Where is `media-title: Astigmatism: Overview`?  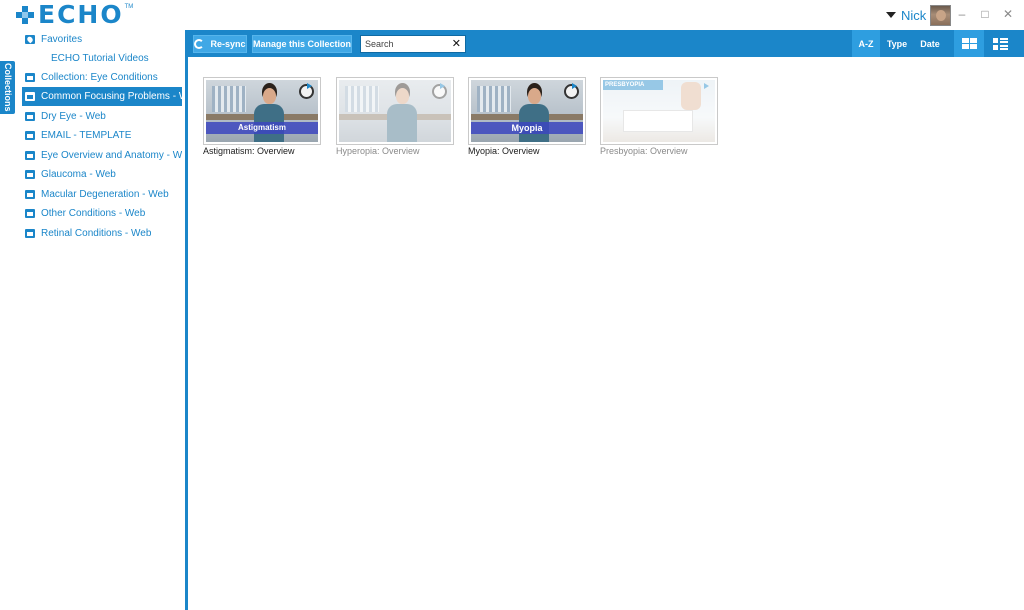
media-title: Astigmatism: Overview is located at coordinates (262, 151).